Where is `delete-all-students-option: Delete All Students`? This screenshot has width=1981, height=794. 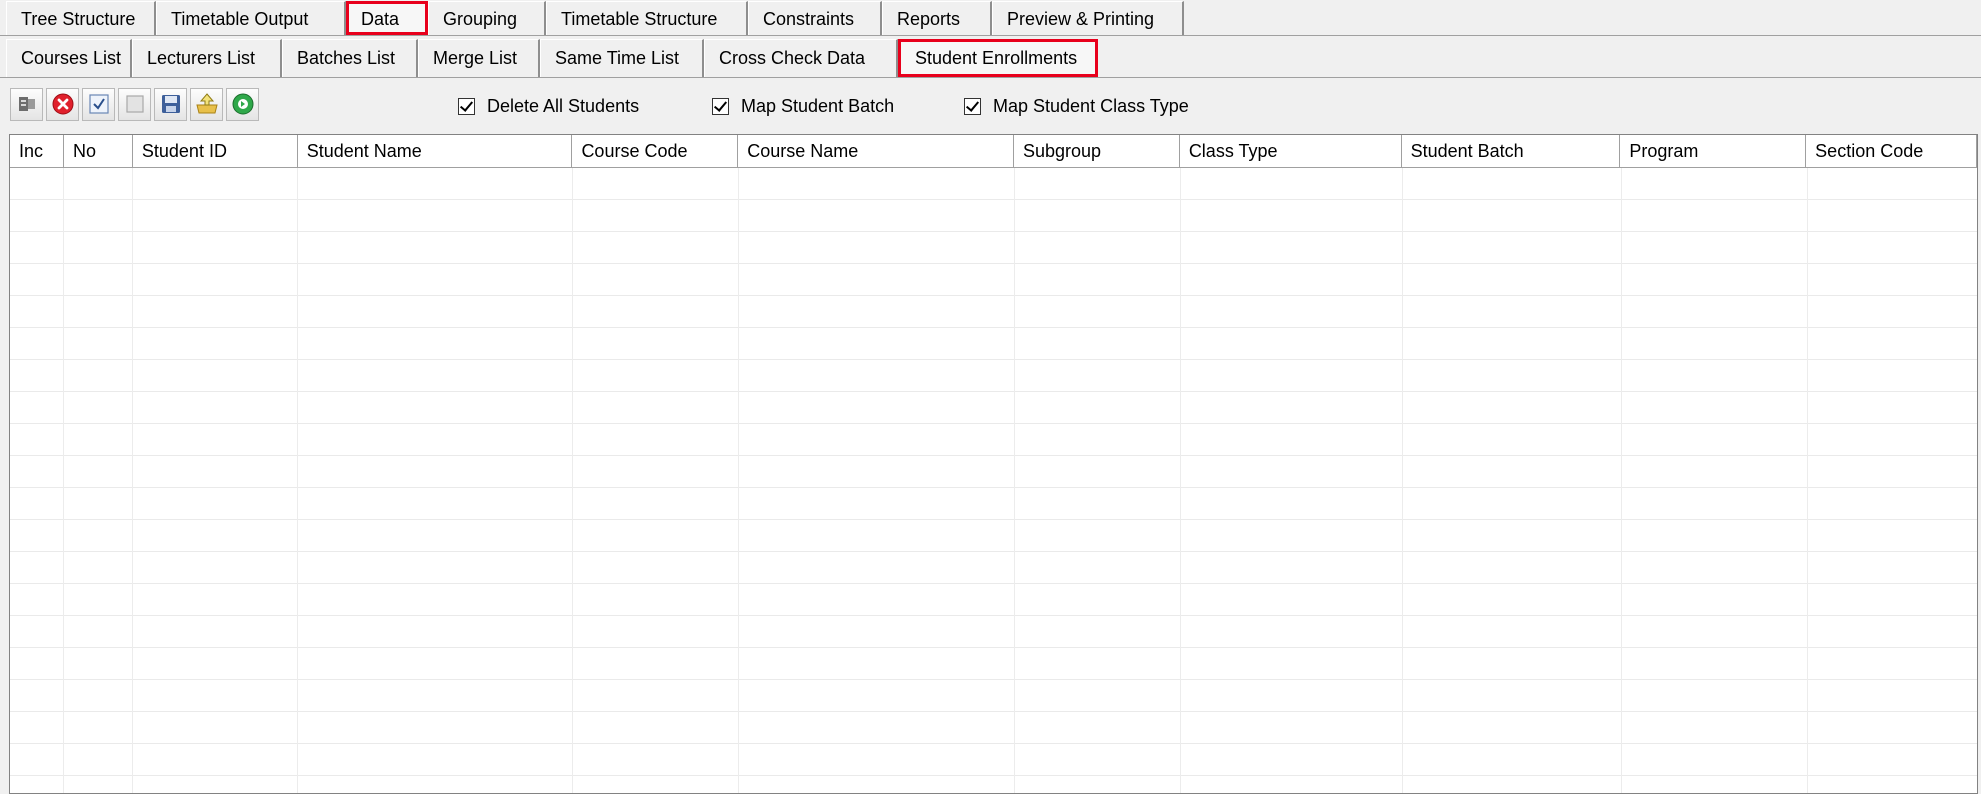 delete-all-students-option: Delete All Students is located at coordinates (548, 106).